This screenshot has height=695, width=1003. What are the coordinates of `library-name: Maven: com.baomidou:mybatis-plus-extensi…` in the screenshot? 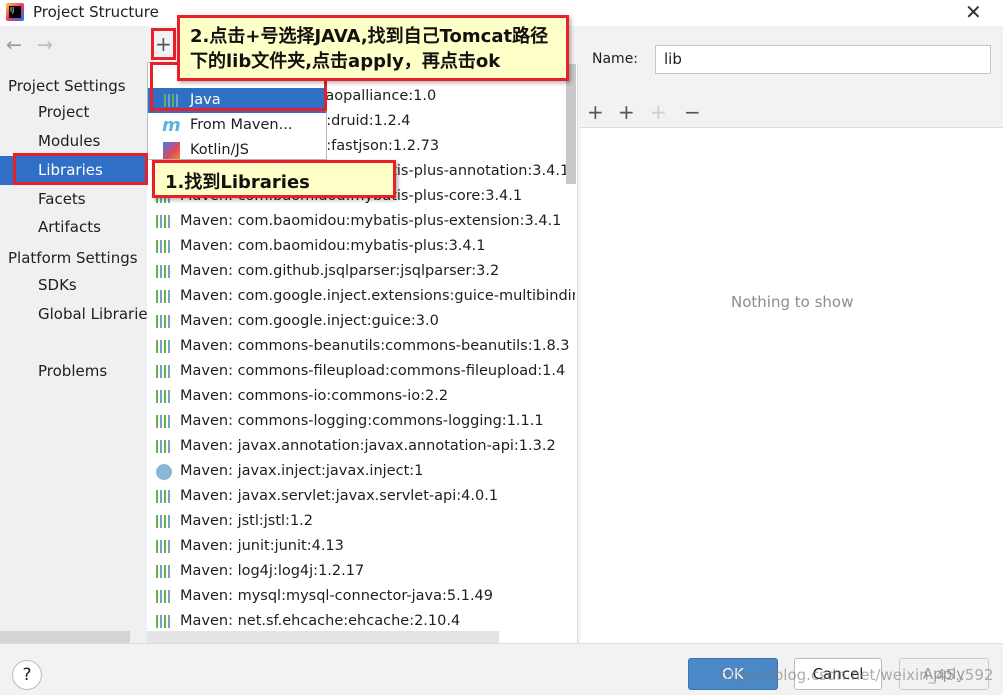 It's located at (371, 221).